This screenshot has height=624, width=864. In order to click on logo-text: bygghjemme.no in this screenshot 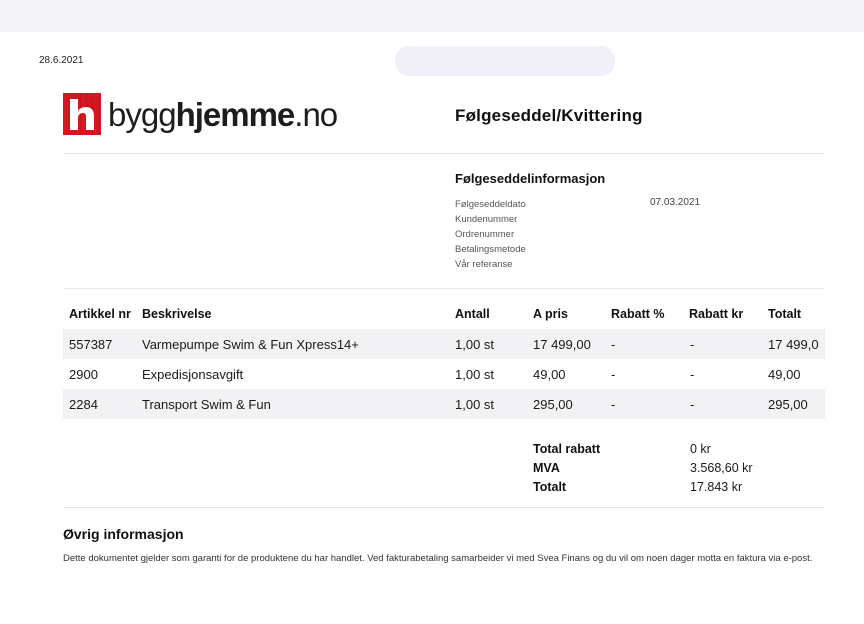, I will do `click(223, 114)`.